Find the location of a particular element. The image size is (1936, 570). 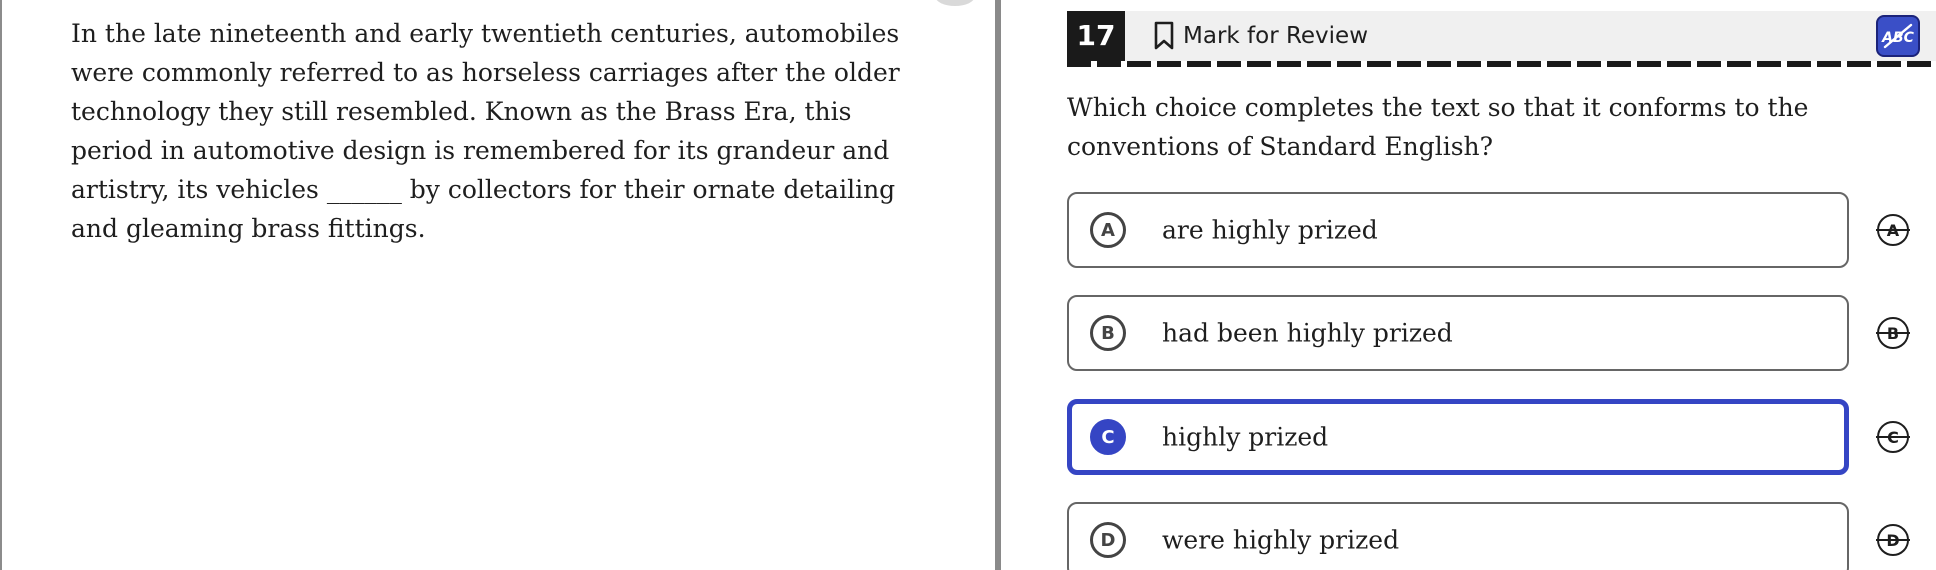

answer-choice-d: D were highly prized is located at coordinates (1458, 536).